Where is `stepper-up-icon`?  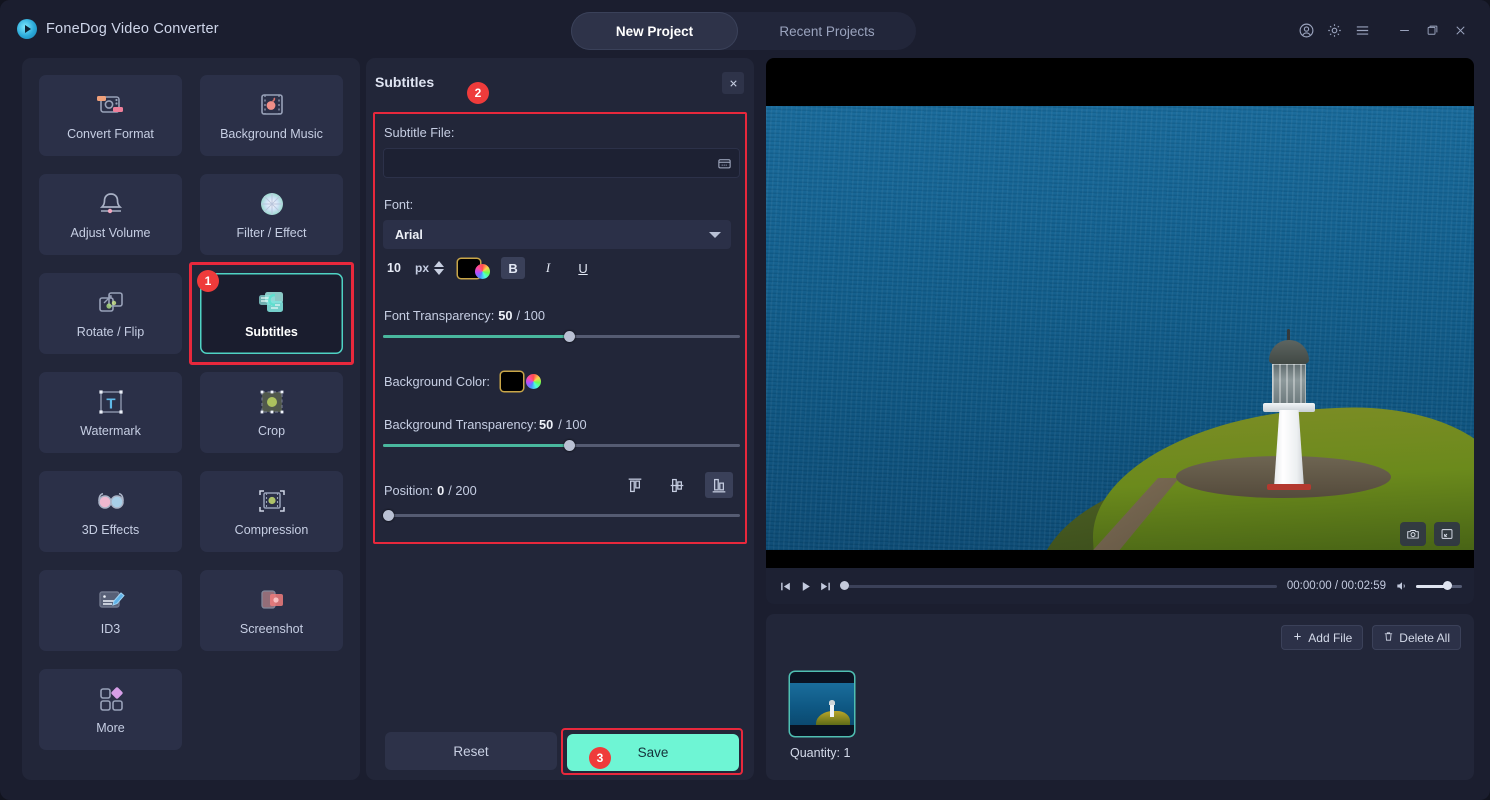 stepper-up-icon is located at coordinates (439, 264).